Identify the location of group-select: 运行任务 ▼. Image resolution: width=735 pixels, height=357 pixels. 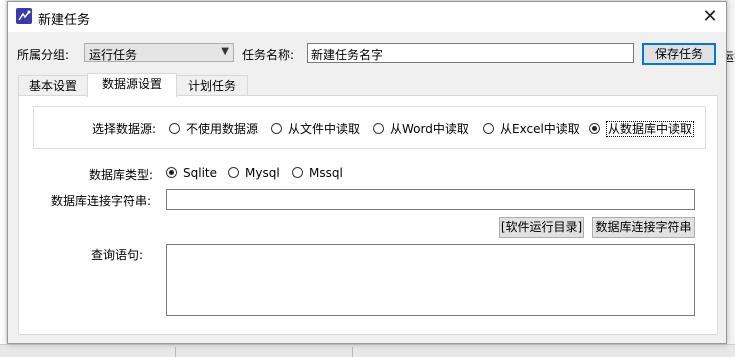
(159, 52).